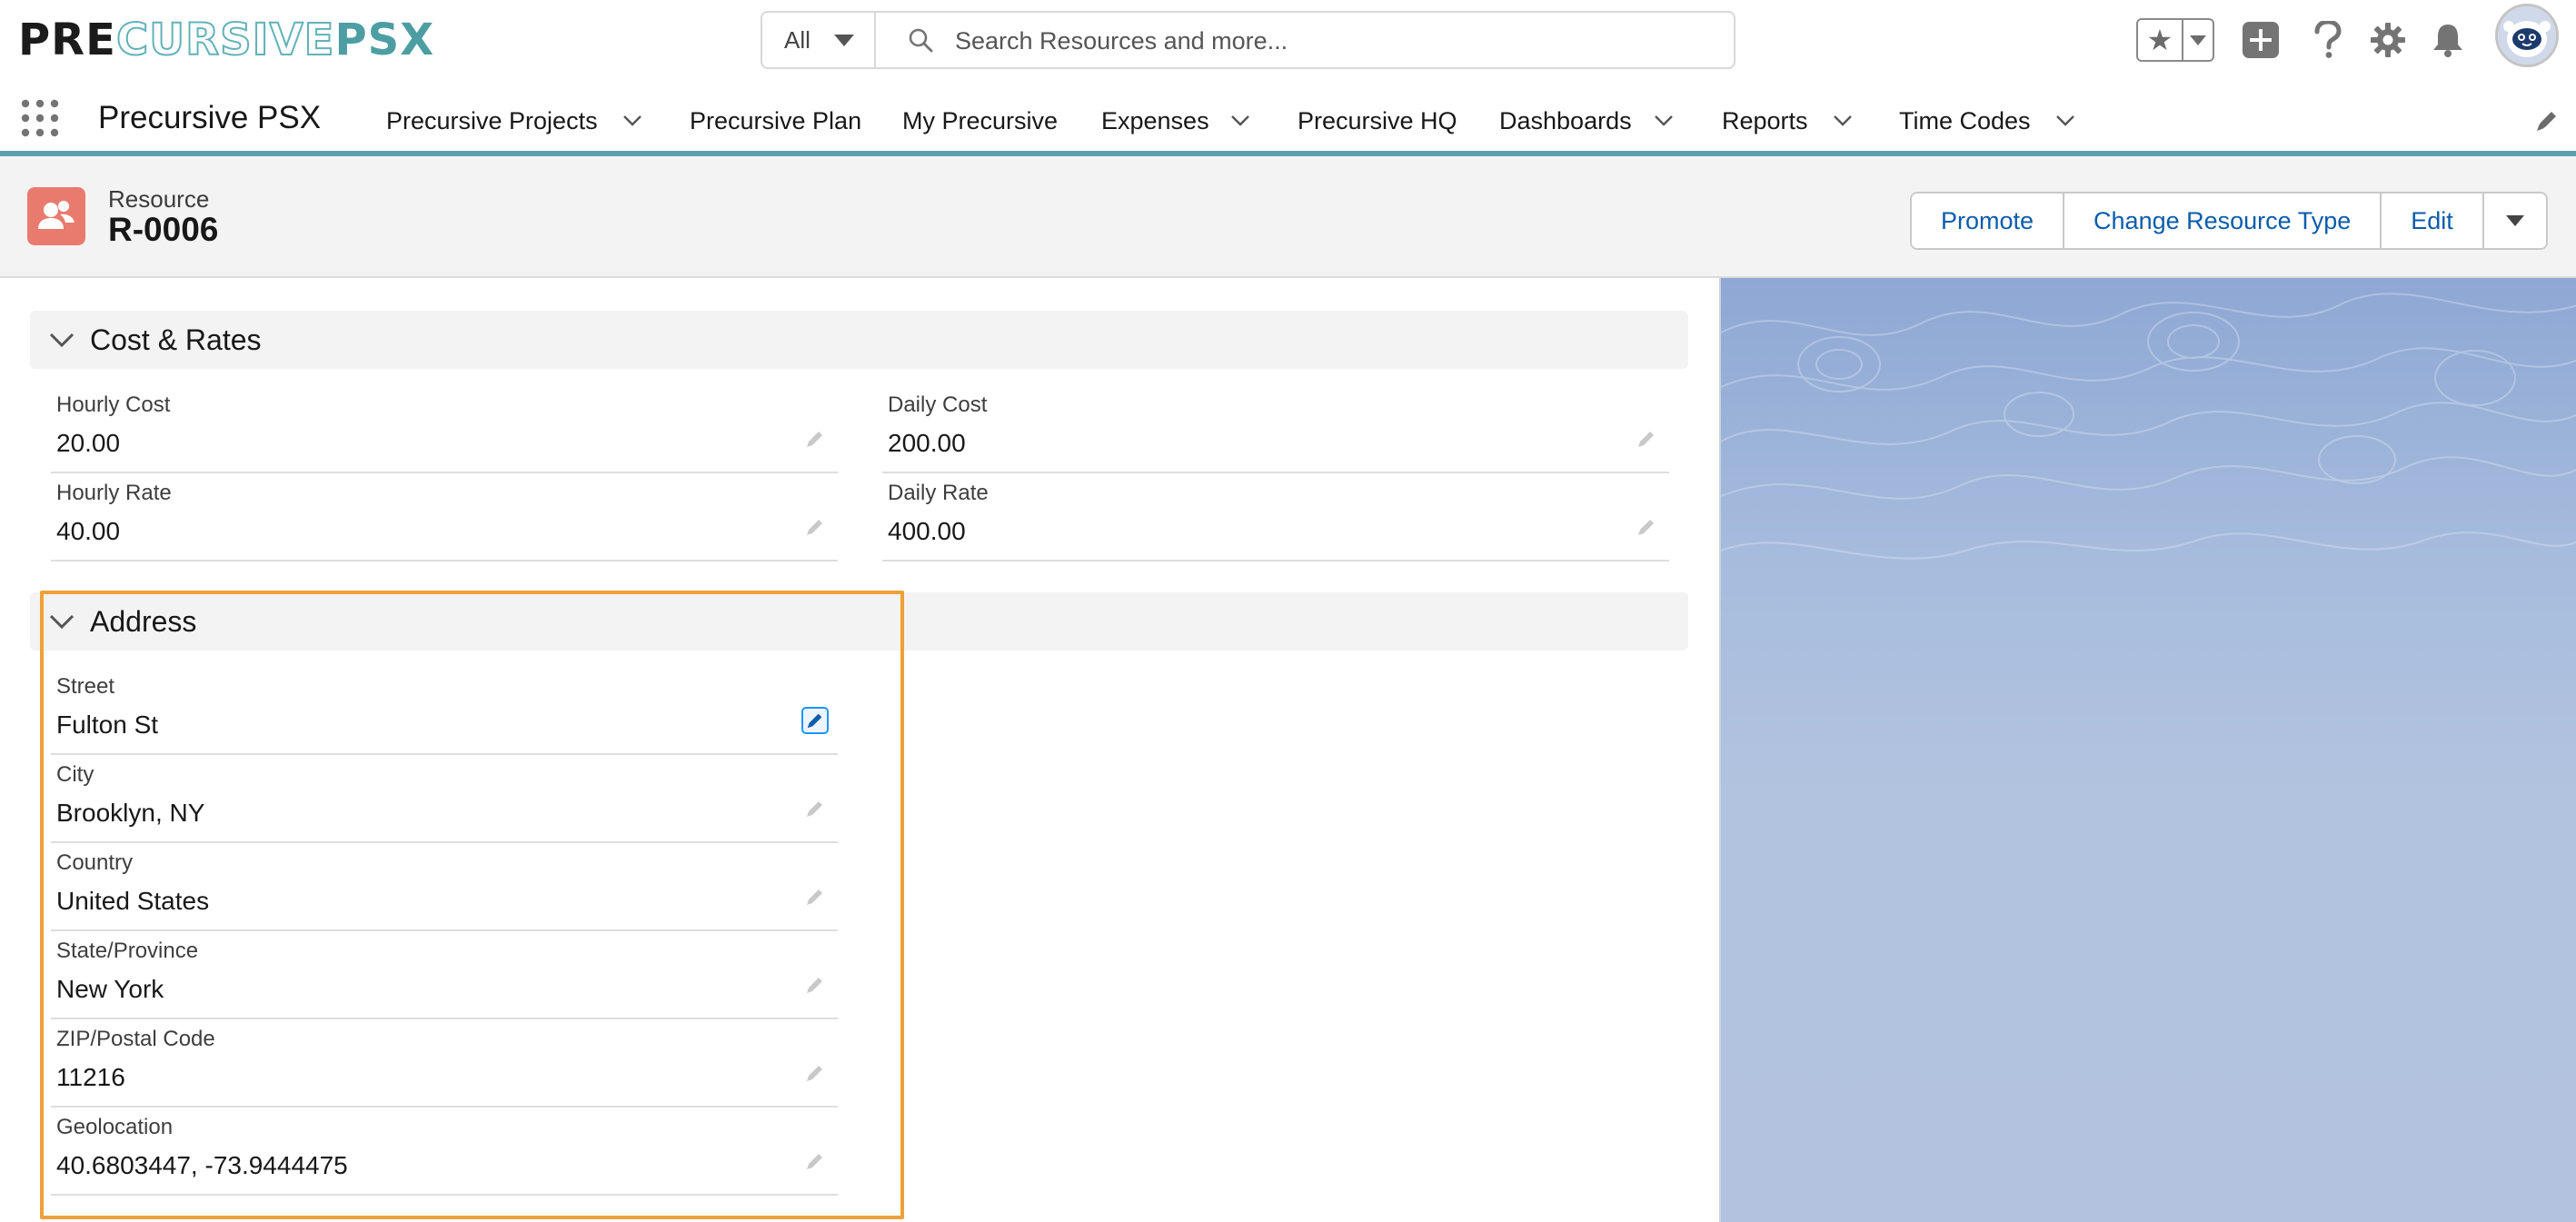 The width and height of the screenshot is (2576, 1222). What do you see at coordinates (445, 517) in the screenshot?
I see `field-hourly-rate: Hourly Rate 40.00` at bounding box center [445, 517].